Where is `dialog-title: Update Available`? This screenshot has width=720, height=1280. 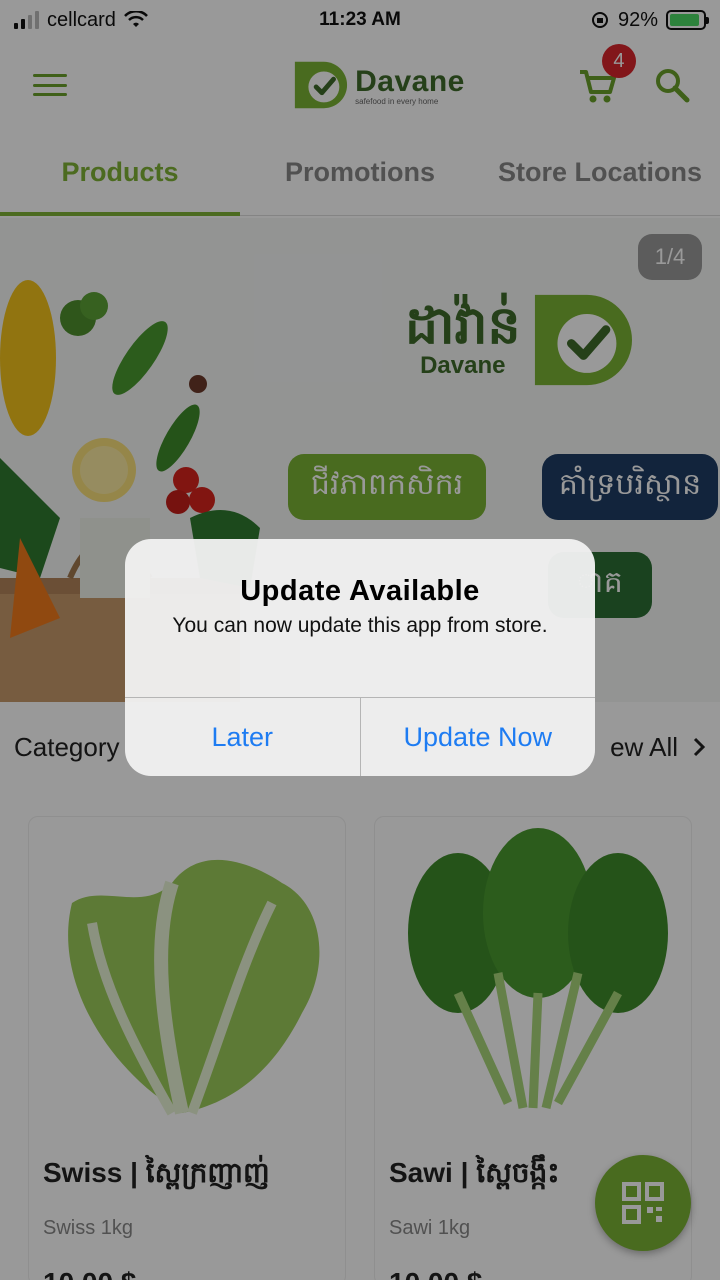 dialog-title: Update Available is located at coordinates (360, 591).